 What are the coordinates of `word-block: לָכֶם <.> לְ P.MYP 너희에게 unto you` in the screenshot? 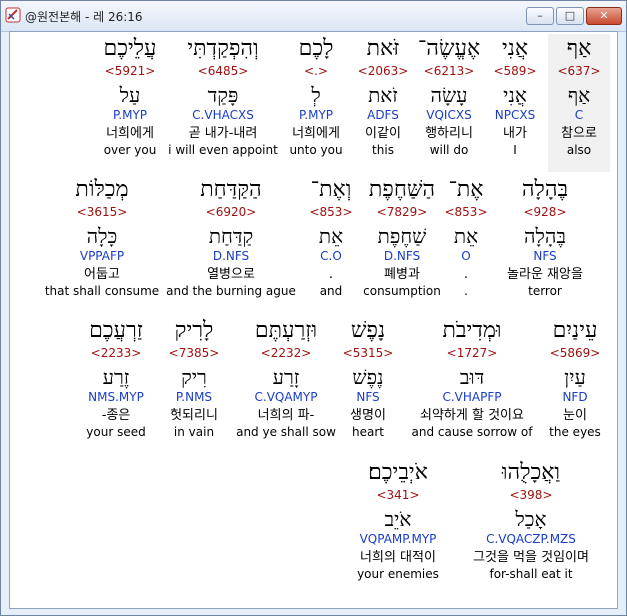 It's located at (316, 95).